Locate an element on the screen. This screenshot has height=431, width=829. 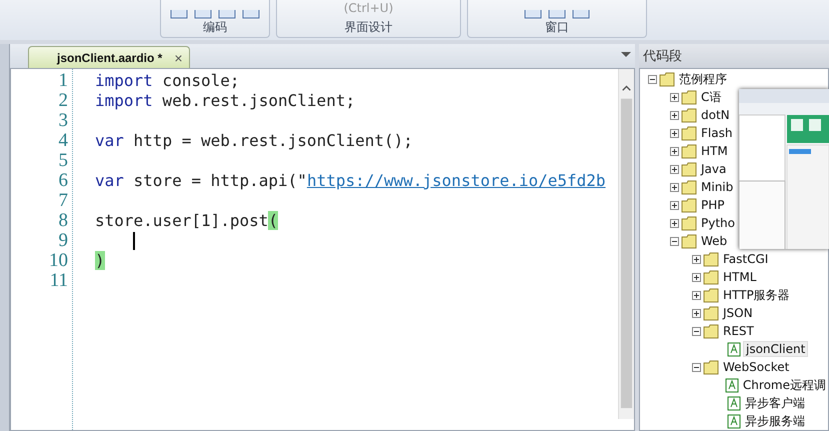
code-line: import console; is located at coordinates (167, 81).